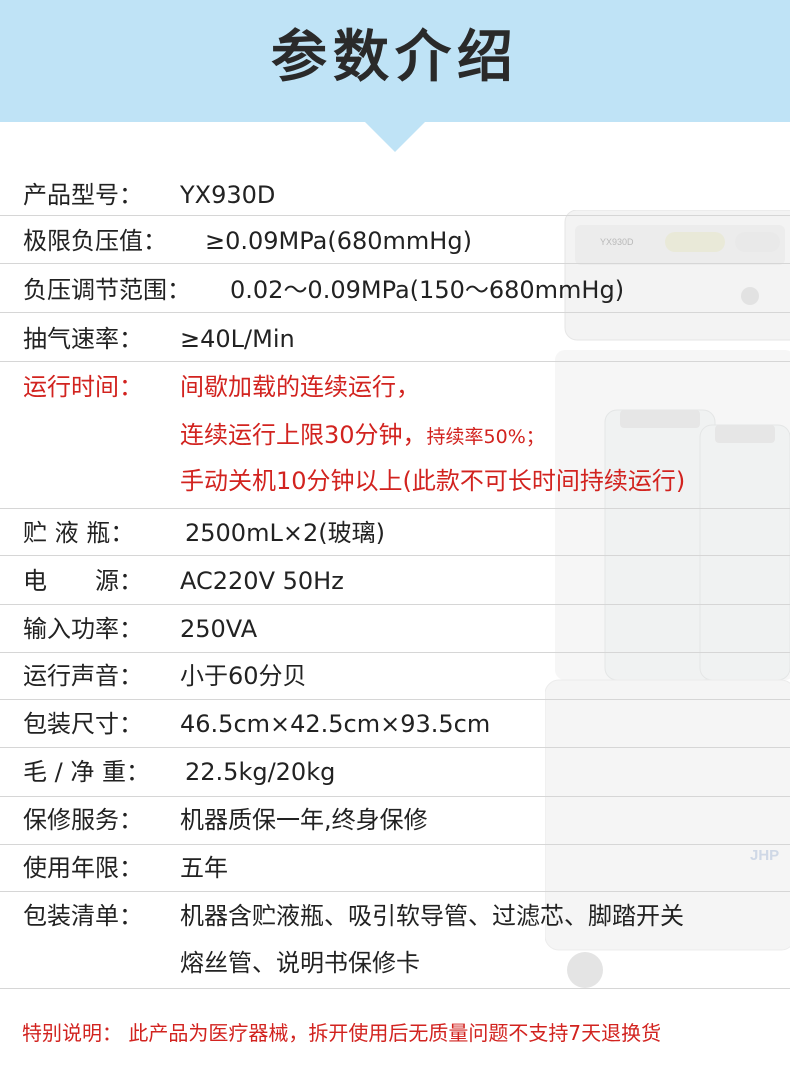  Describe the element at coordinates (338, 241) in the screenshot. I see `spec-value: ≥0.09MPa(680mmHg)` at that location.